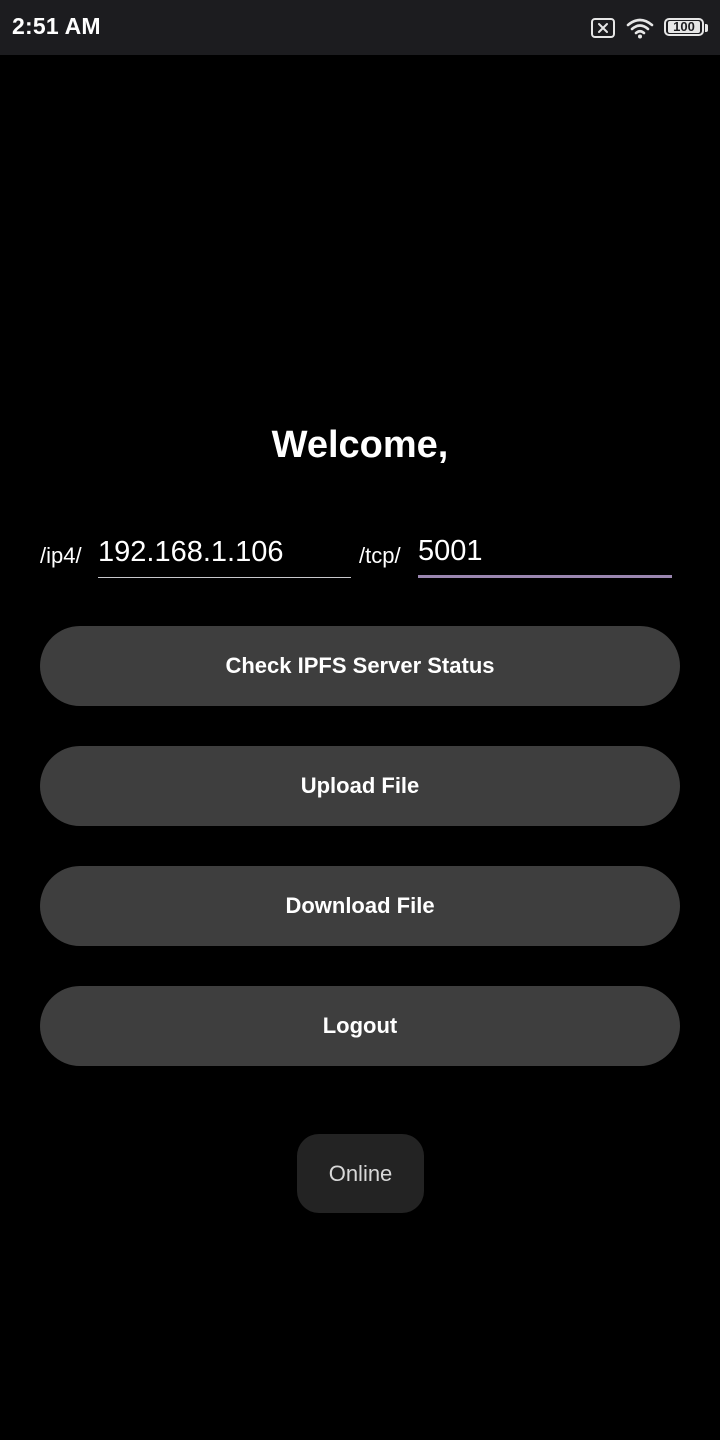 The height and width of the screenshot is (1440, 720). I want to click on logout-button: Logout, so click(360, 1026).